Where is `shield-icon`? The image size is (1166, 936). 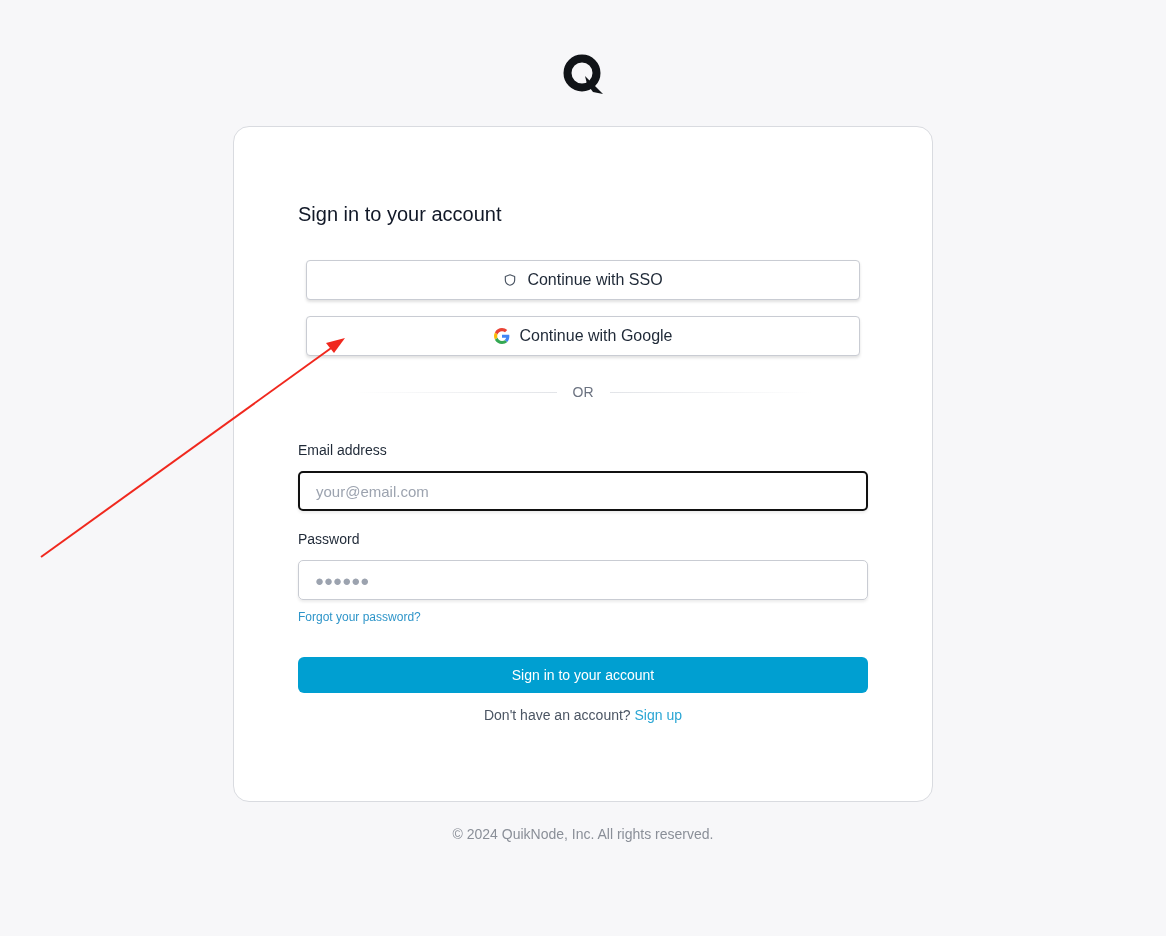
shield-icon is located at coordinates (510, 280).